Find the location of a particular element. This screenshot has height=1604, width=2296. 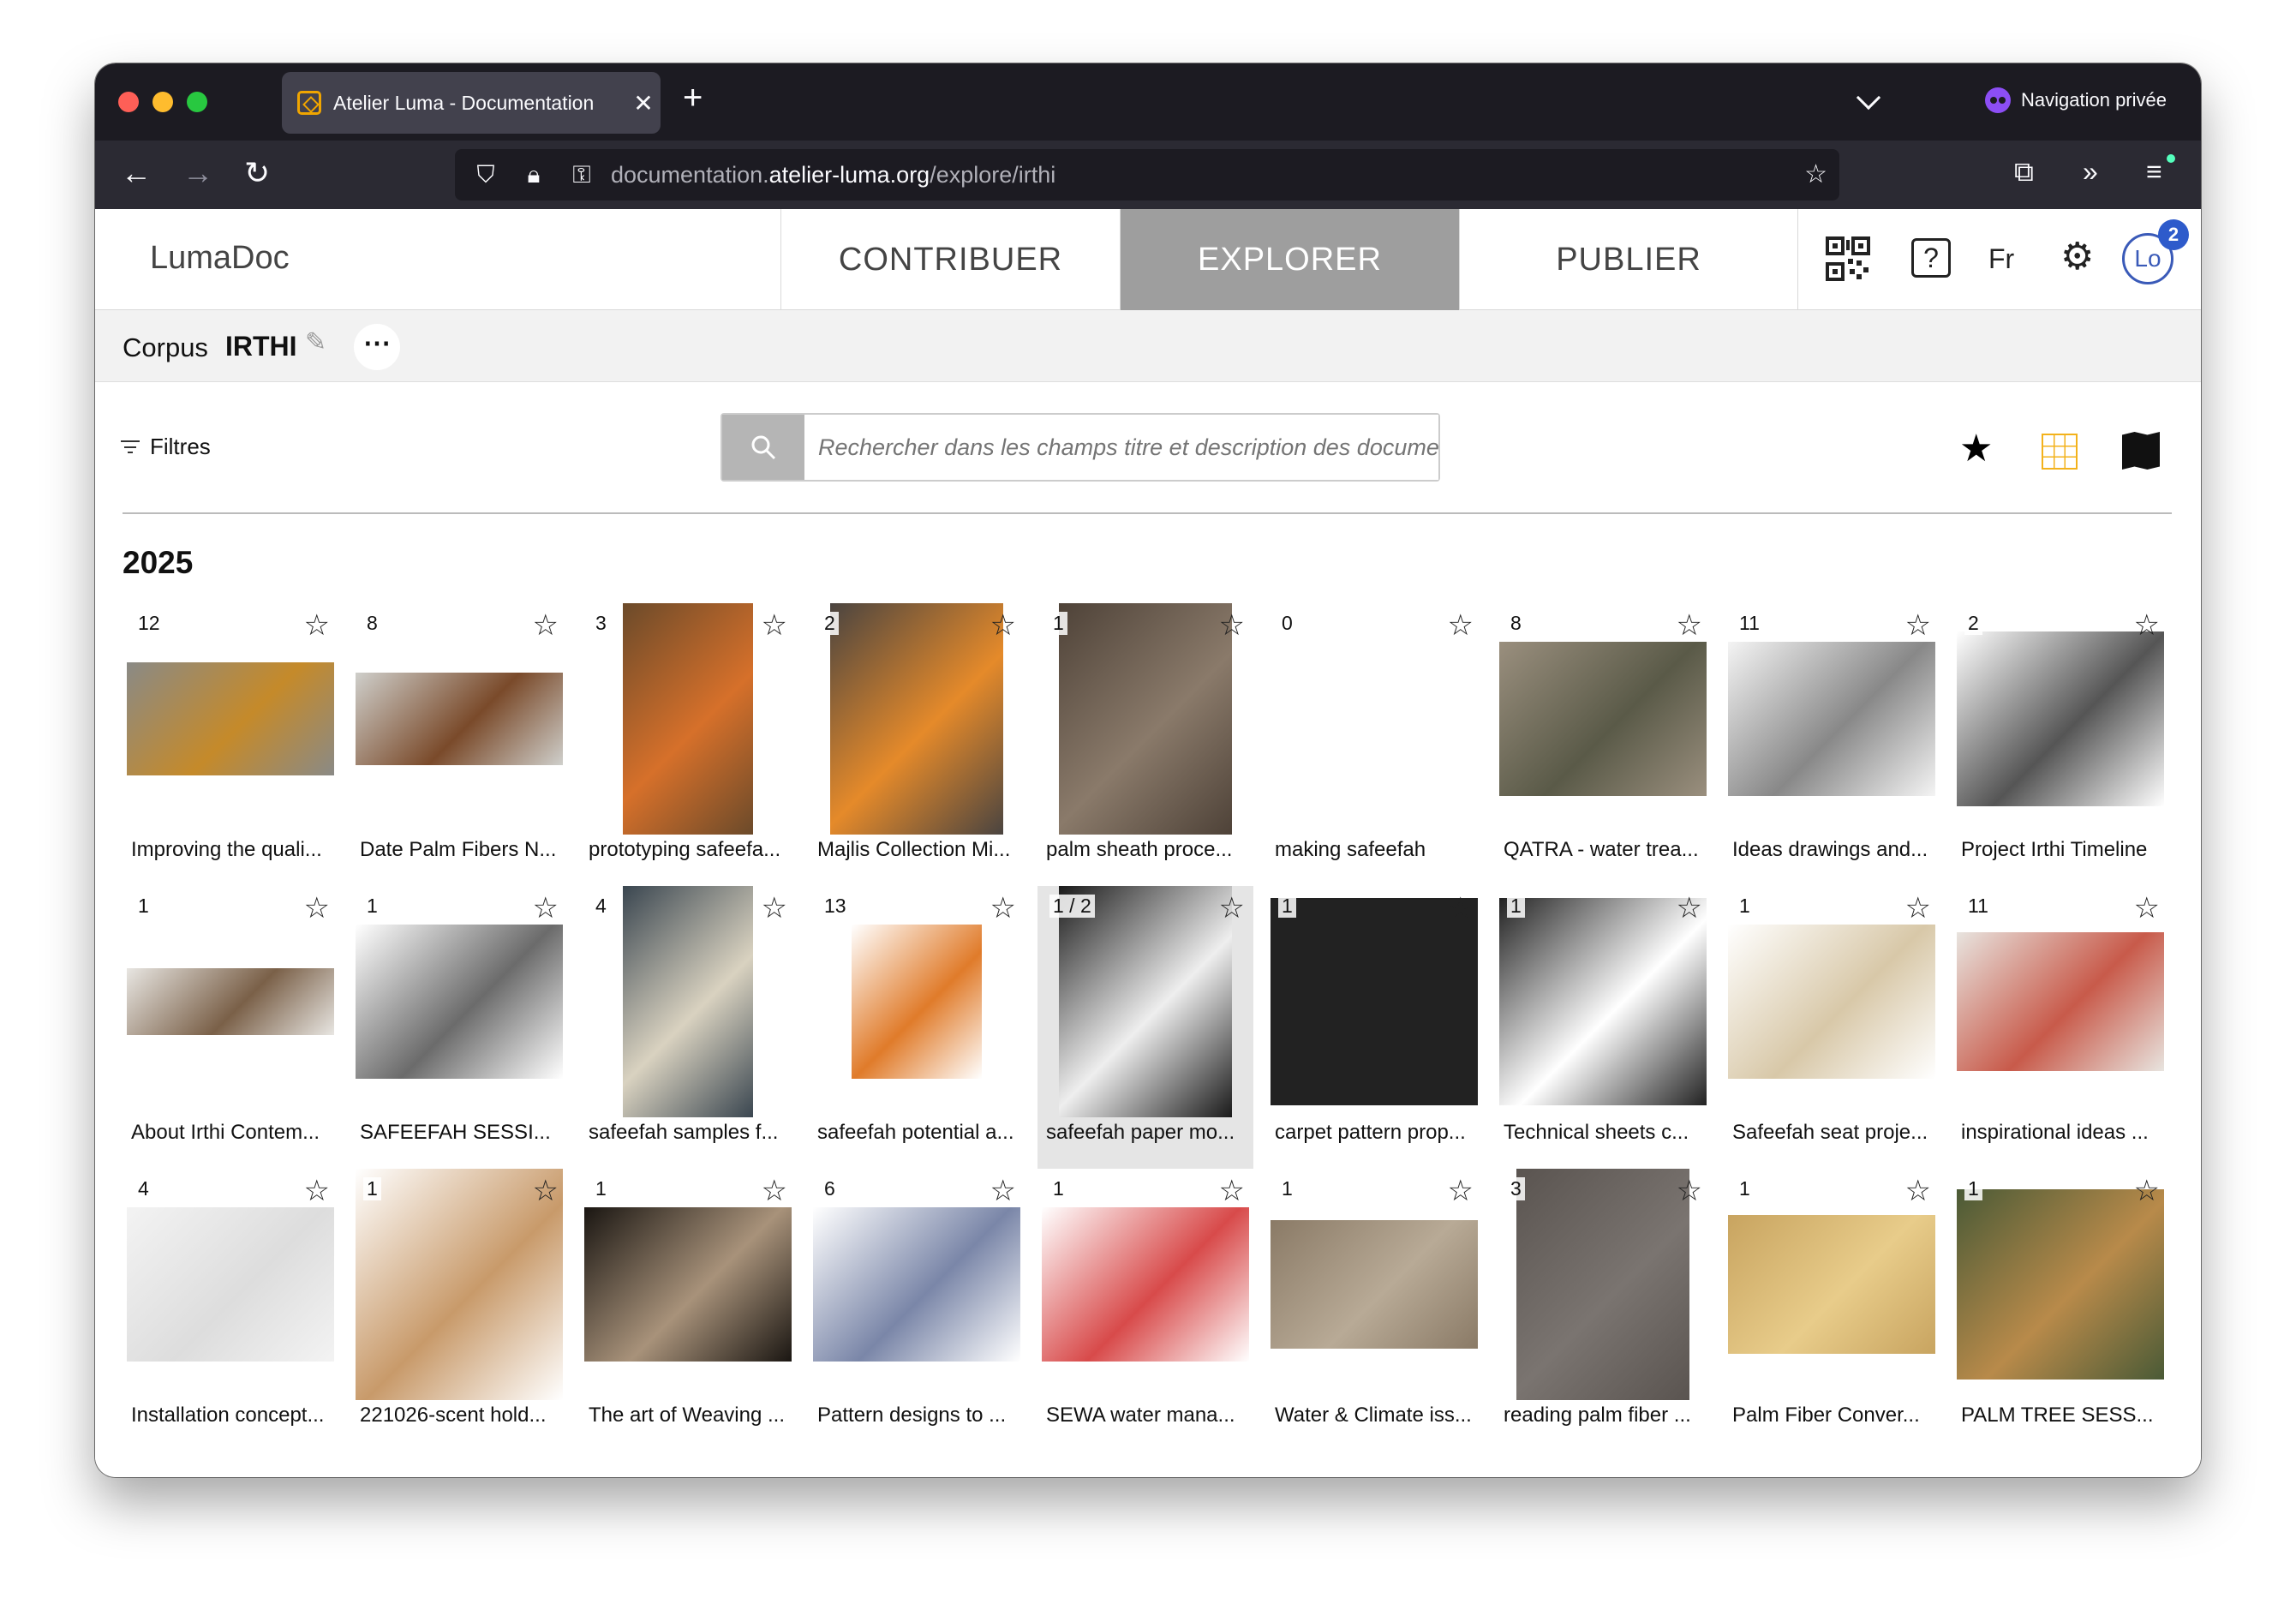

document-card: 2 ☆ Project Irthi Timeline is located at coordinates (2060, 744).